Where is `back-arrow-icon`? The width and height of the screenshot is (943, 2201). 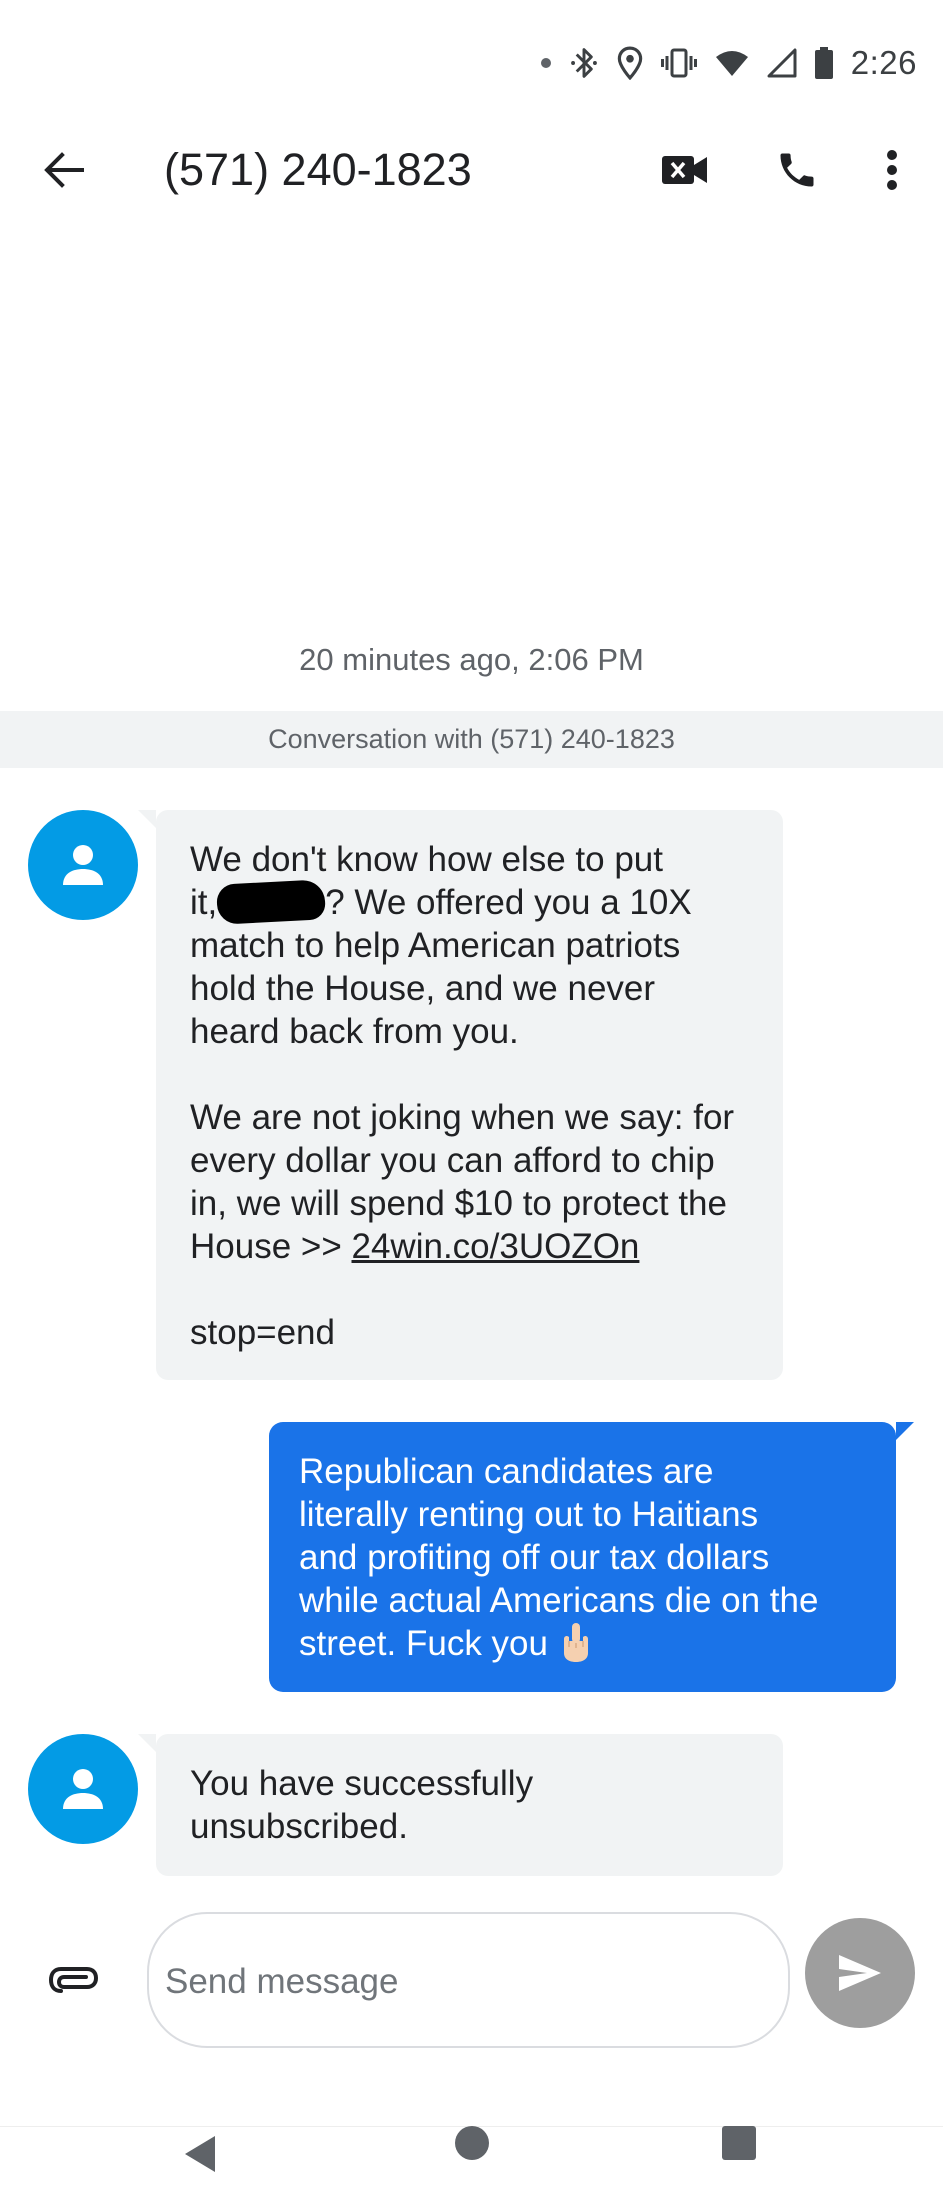 back-arrow-icon is located at coordinates (64, 170).